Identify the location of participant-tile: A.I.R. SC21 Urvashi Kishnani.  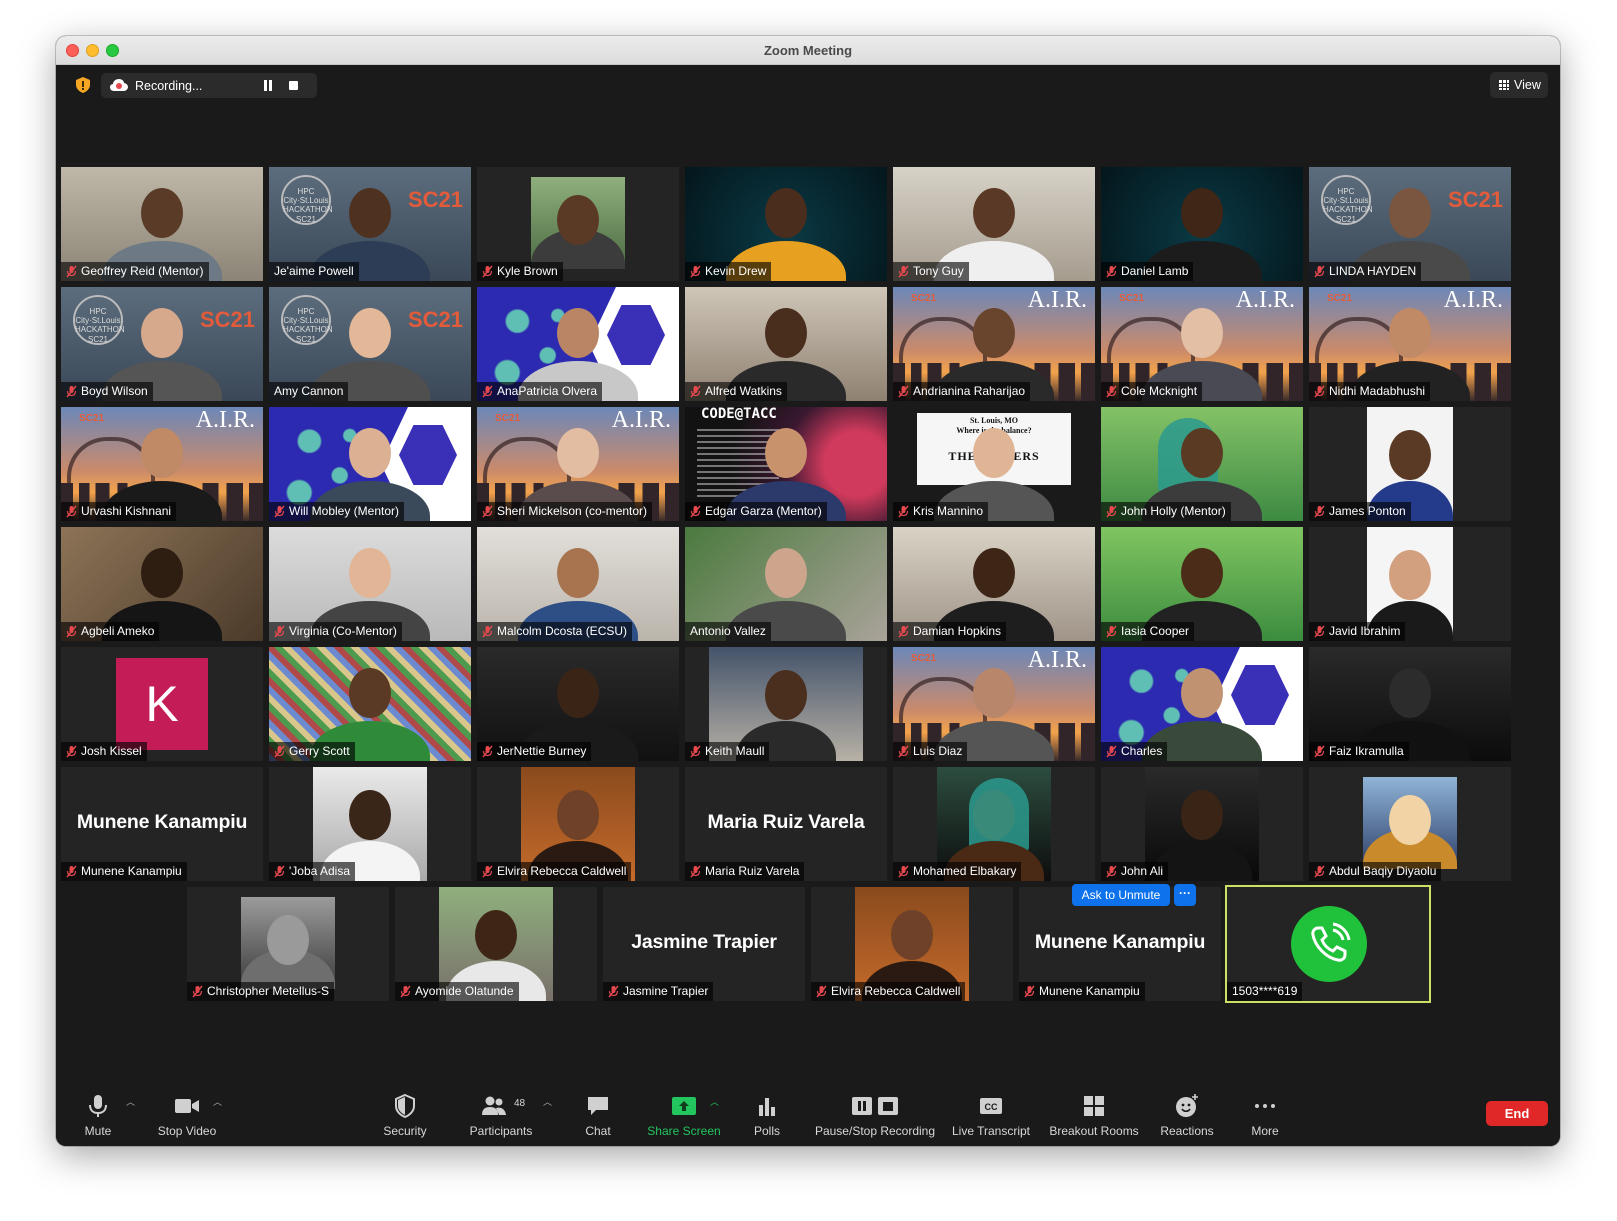
(162, 464).